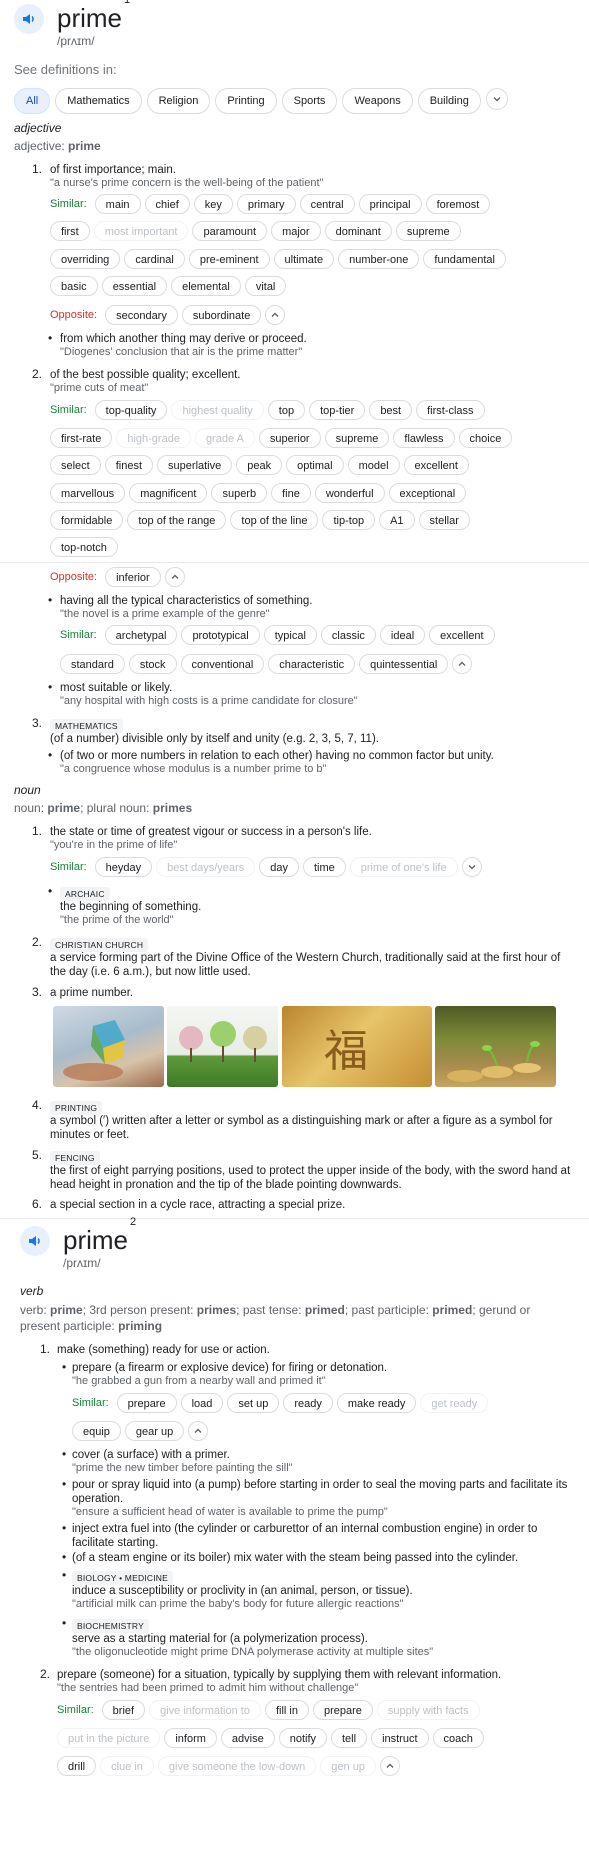 The height and width of the screenshot is (1862, 589). Describe the element at coordinates (348, 635) in the screenshot. I see `synonym-chip: classic` at that location.